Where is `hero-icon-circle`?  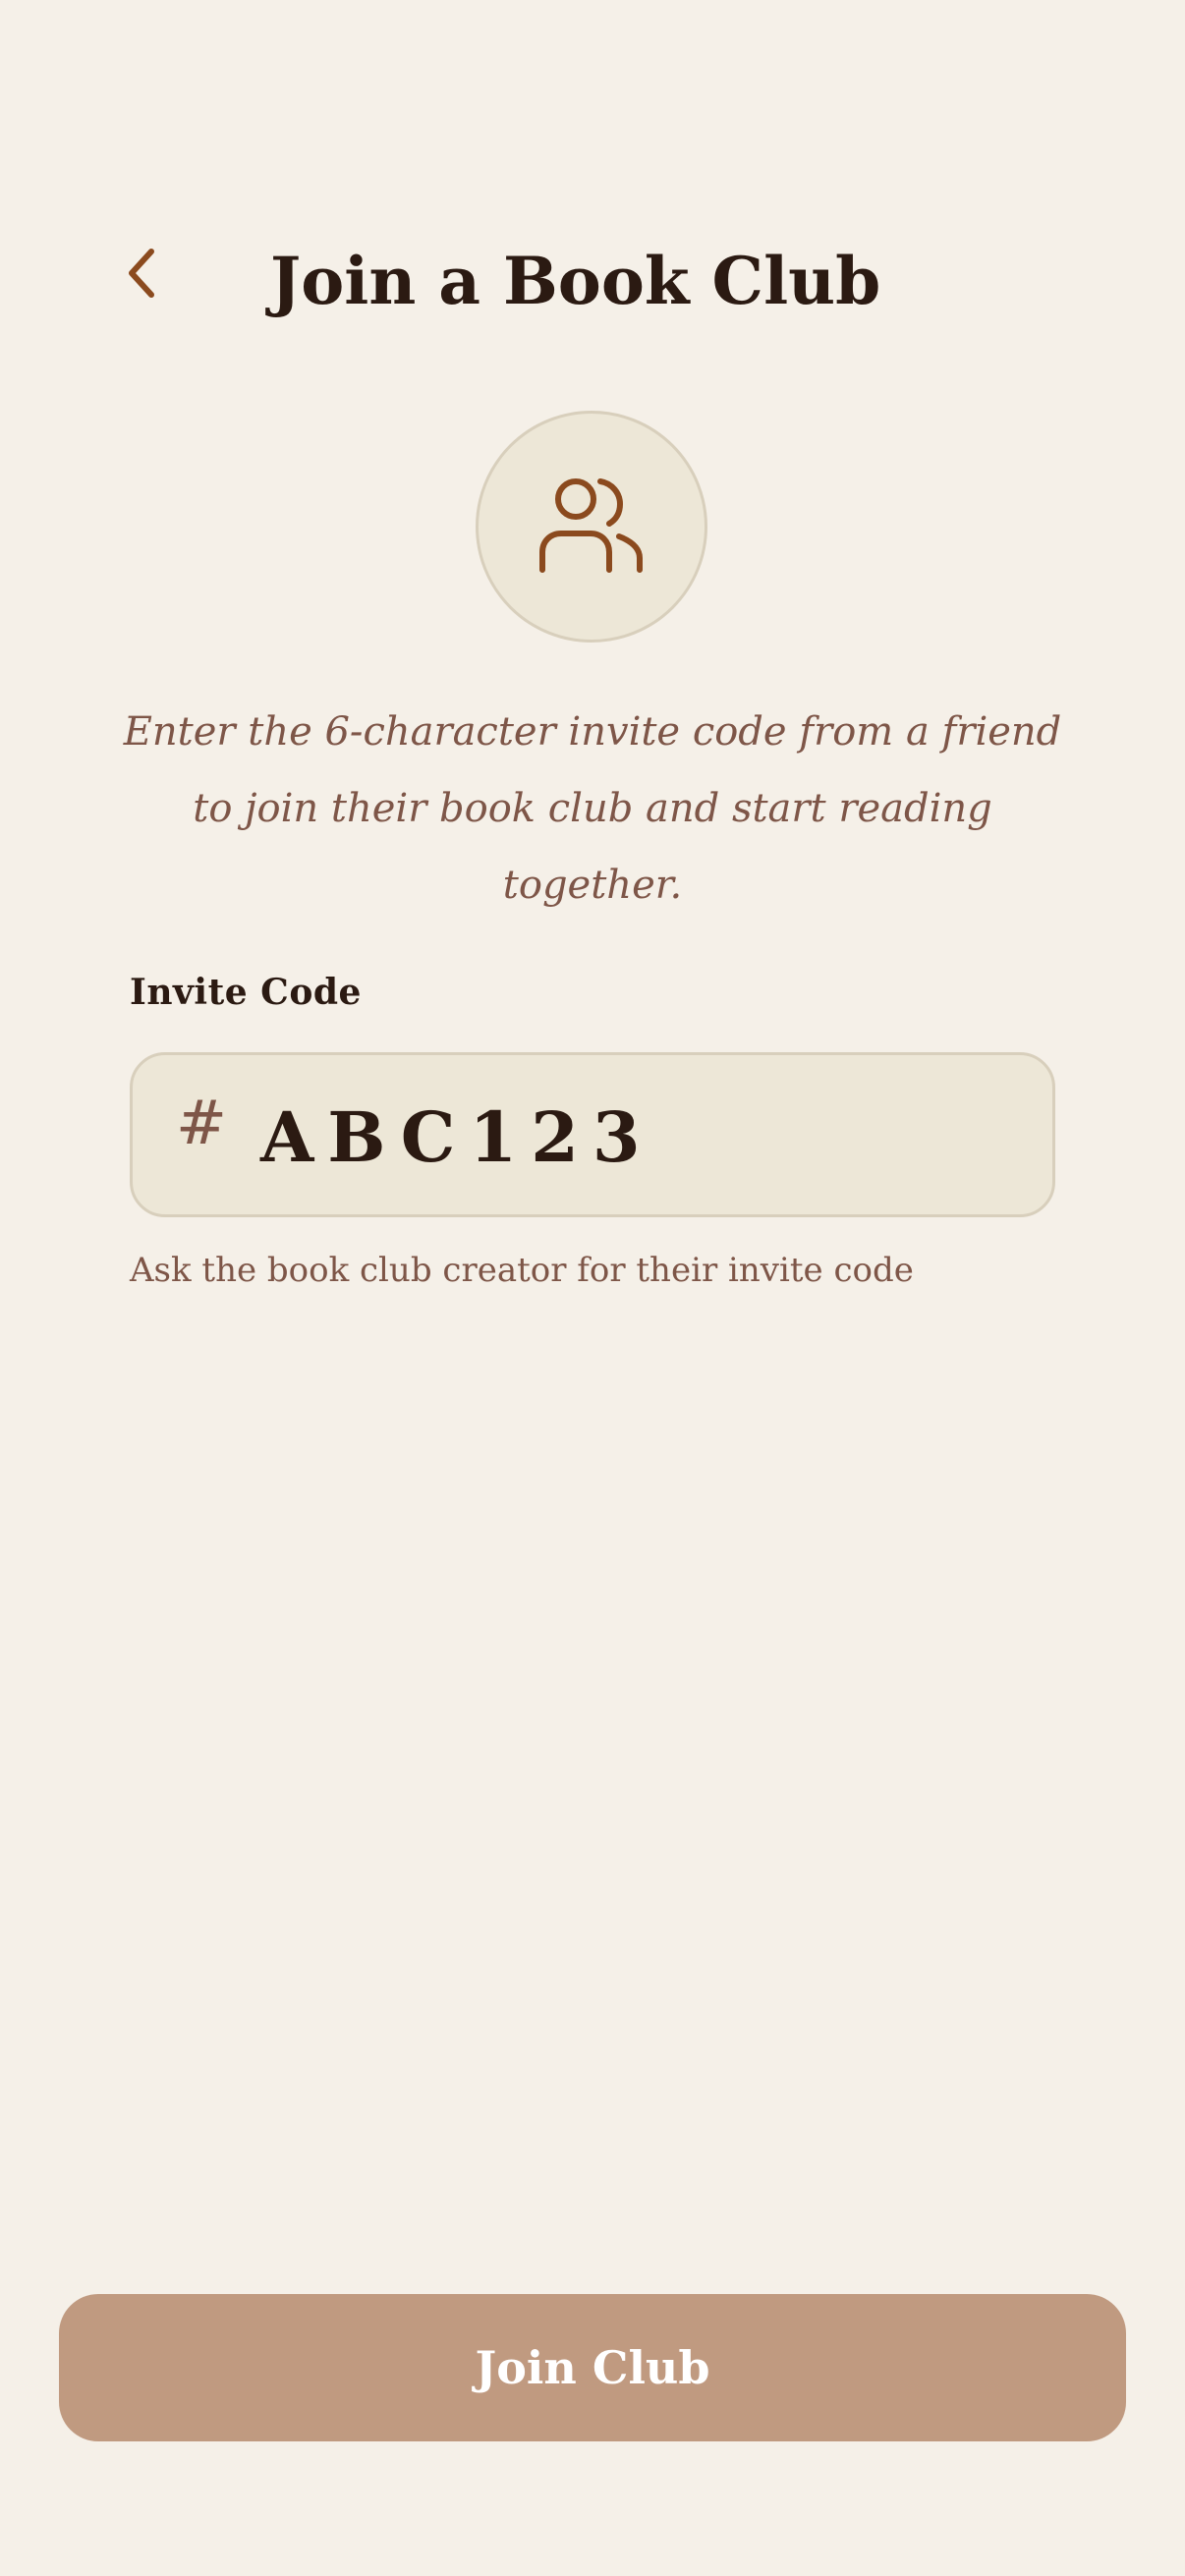
hero-icon-circle is located at coordinates (592, 527).